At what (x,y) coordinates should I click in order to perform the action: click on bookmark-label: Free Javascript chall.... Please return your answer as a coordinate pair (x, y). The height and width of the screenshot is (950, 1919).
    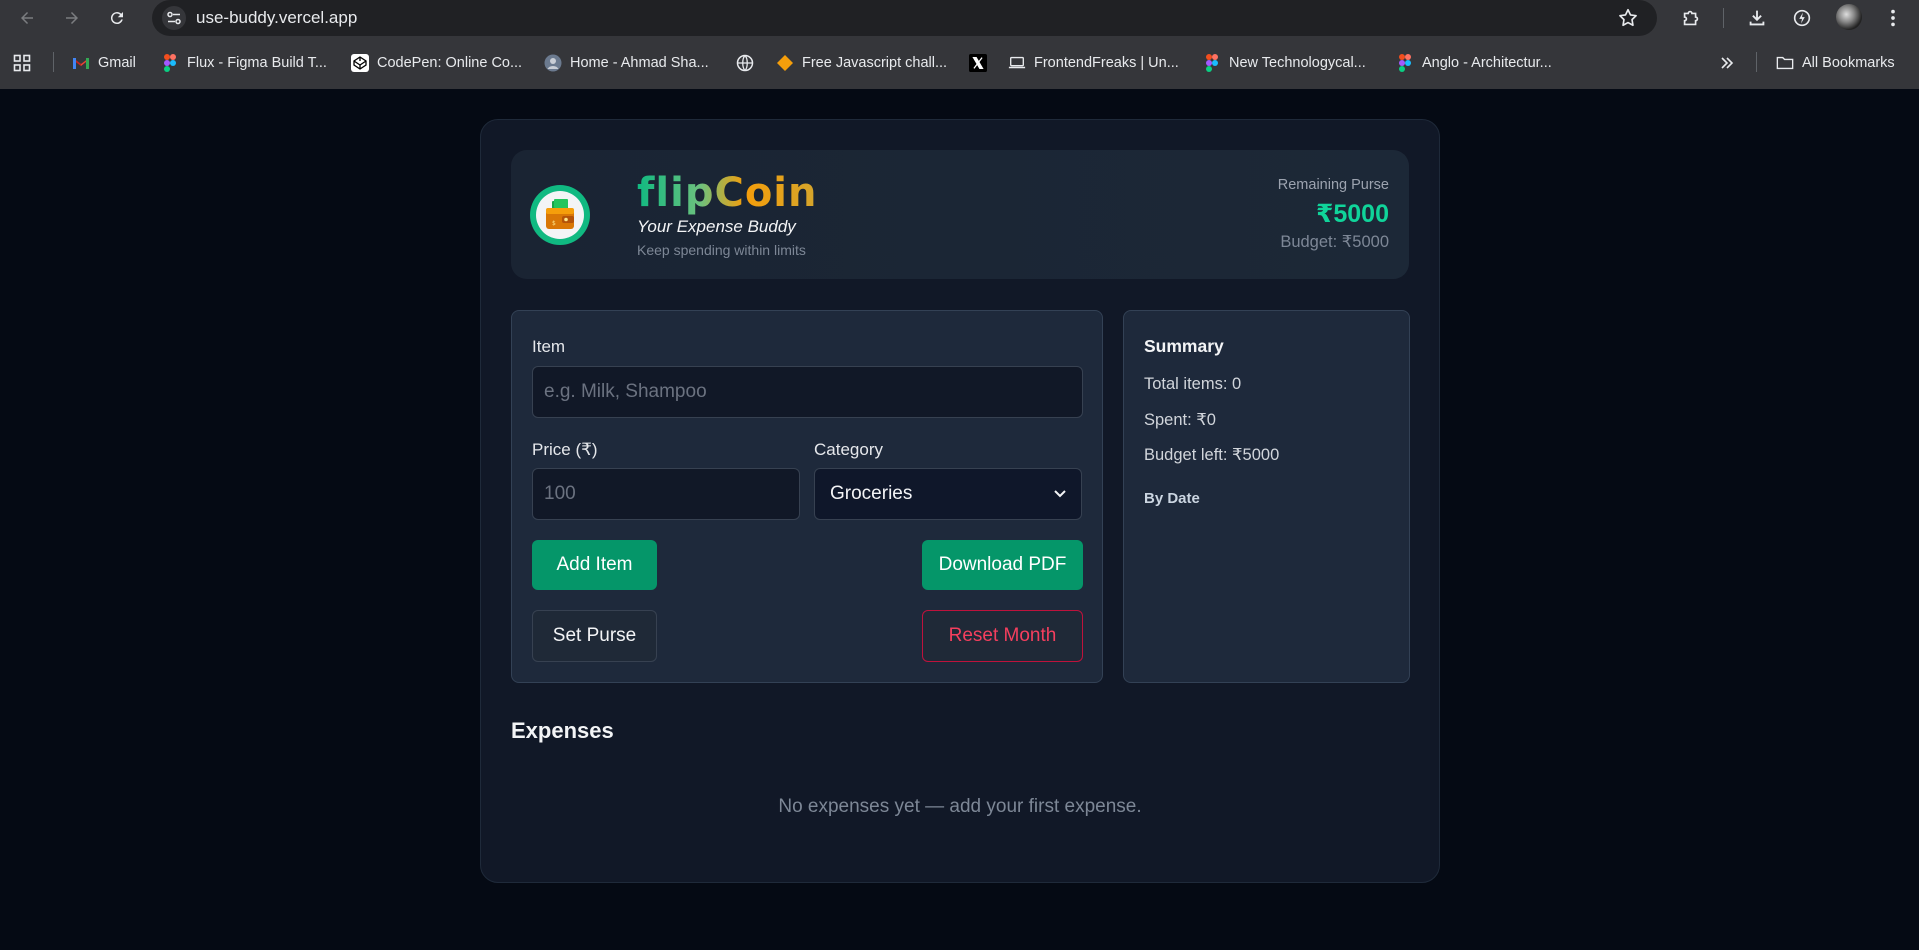
    Looking at the image, I should click on (875, 63).